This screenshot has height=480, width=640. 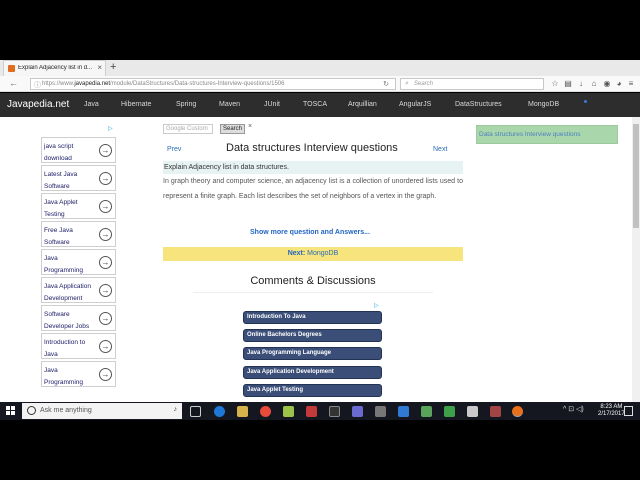 What do you see at coordinates (407, 83) in the screenshot?
I see `search-icon: ⌕` at bounding box center [407, 83].